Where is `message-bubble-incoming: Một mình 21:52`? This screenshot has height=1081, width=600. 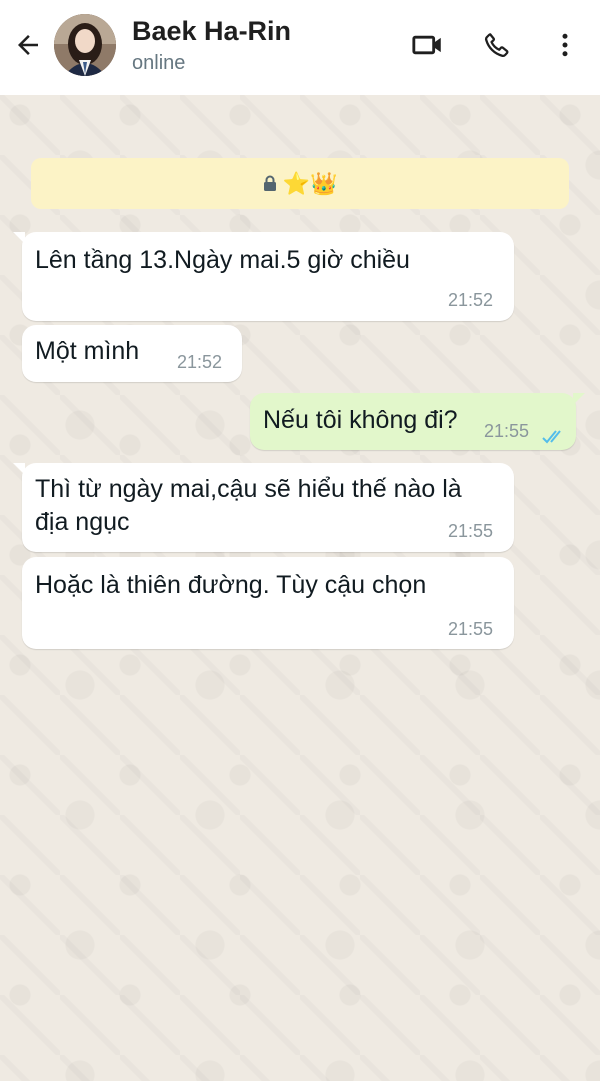 message-bubble-incoming: Một mình 21:52 is located at coordinates (132, 353).